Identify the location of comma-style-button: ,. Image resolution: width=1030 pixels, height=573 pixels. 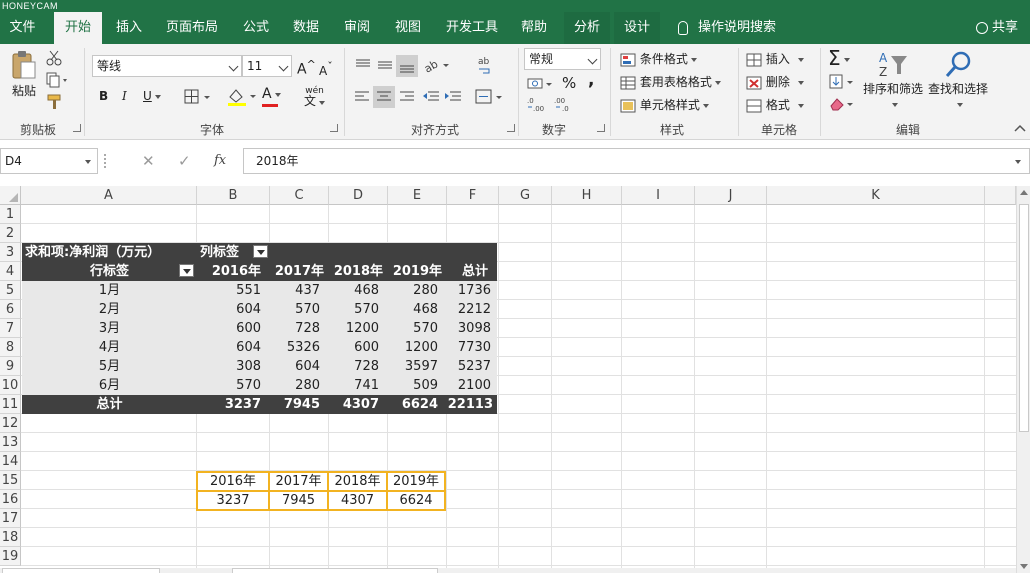
(591, 80).